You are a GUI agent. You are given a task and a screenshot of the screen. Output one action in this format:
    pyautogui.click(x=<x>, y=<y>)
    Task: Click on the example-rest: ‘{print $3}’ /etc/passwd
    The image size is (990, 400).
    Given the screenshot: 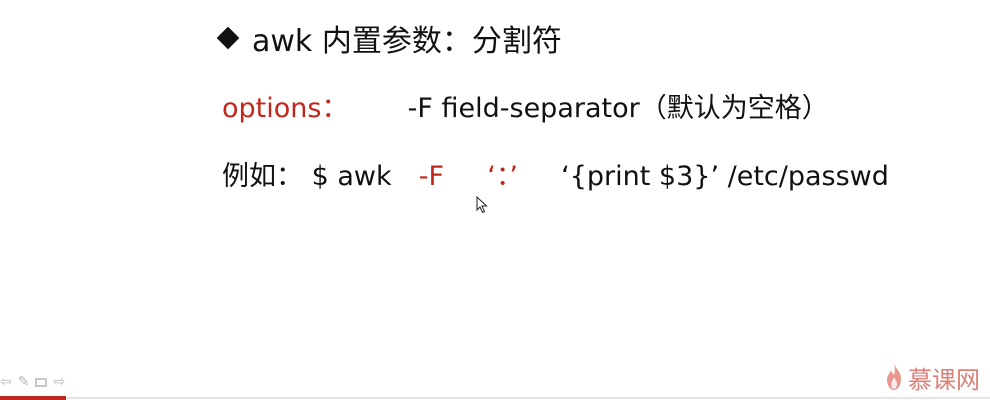 What is the action you would take?
    pyautogui.click(x=725, y=176)
    